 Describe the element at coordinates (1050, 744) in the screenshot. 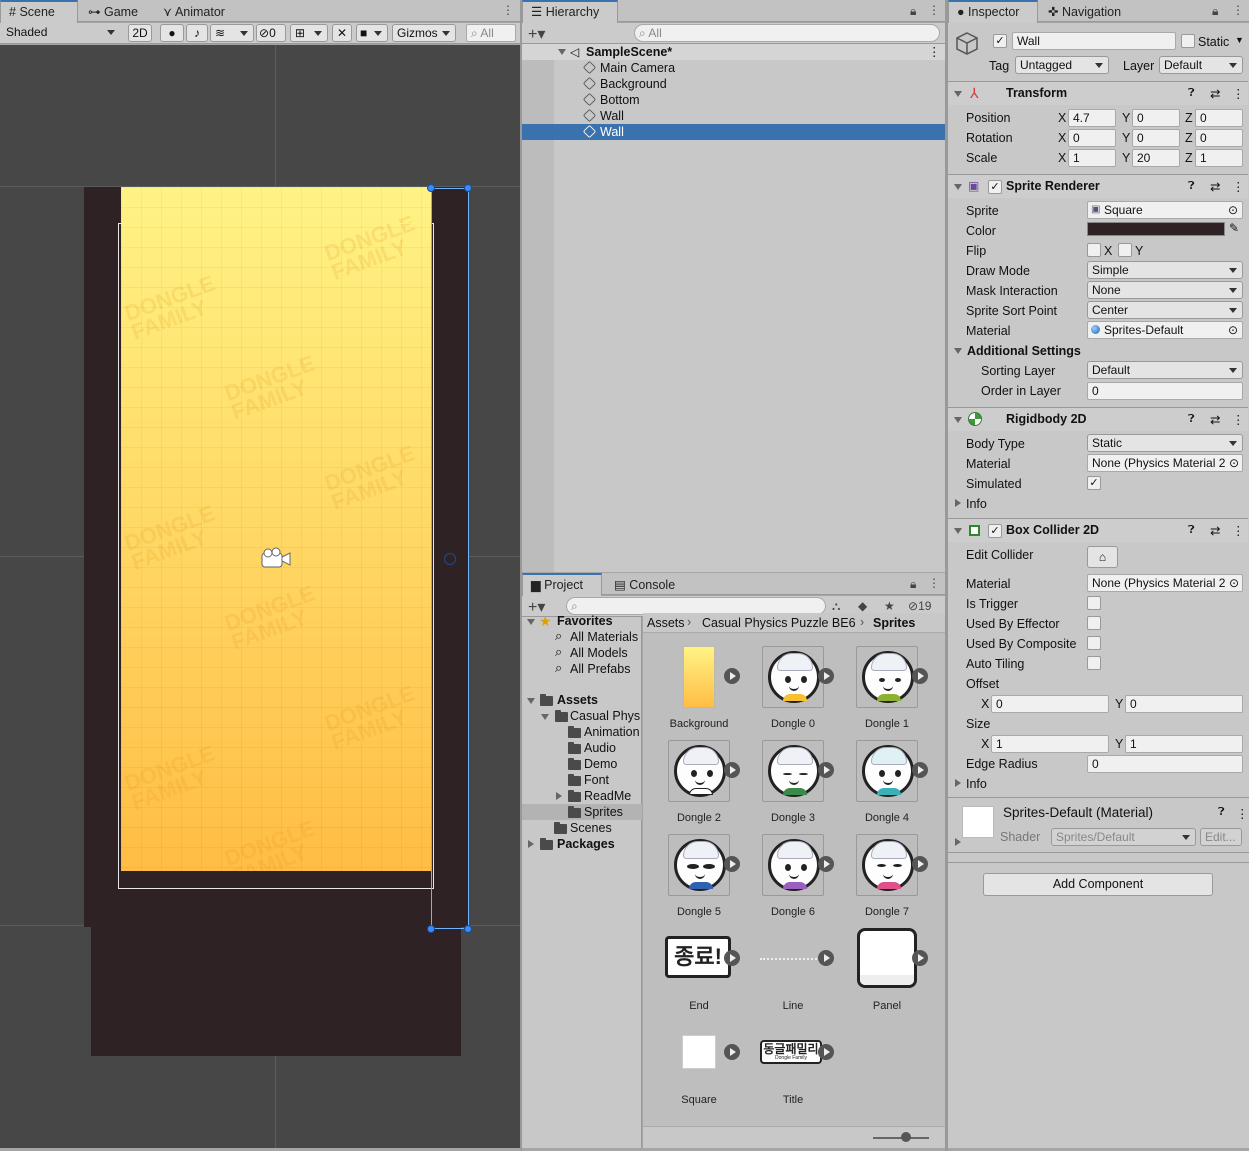

I see `size-x-input: 1` at that location.